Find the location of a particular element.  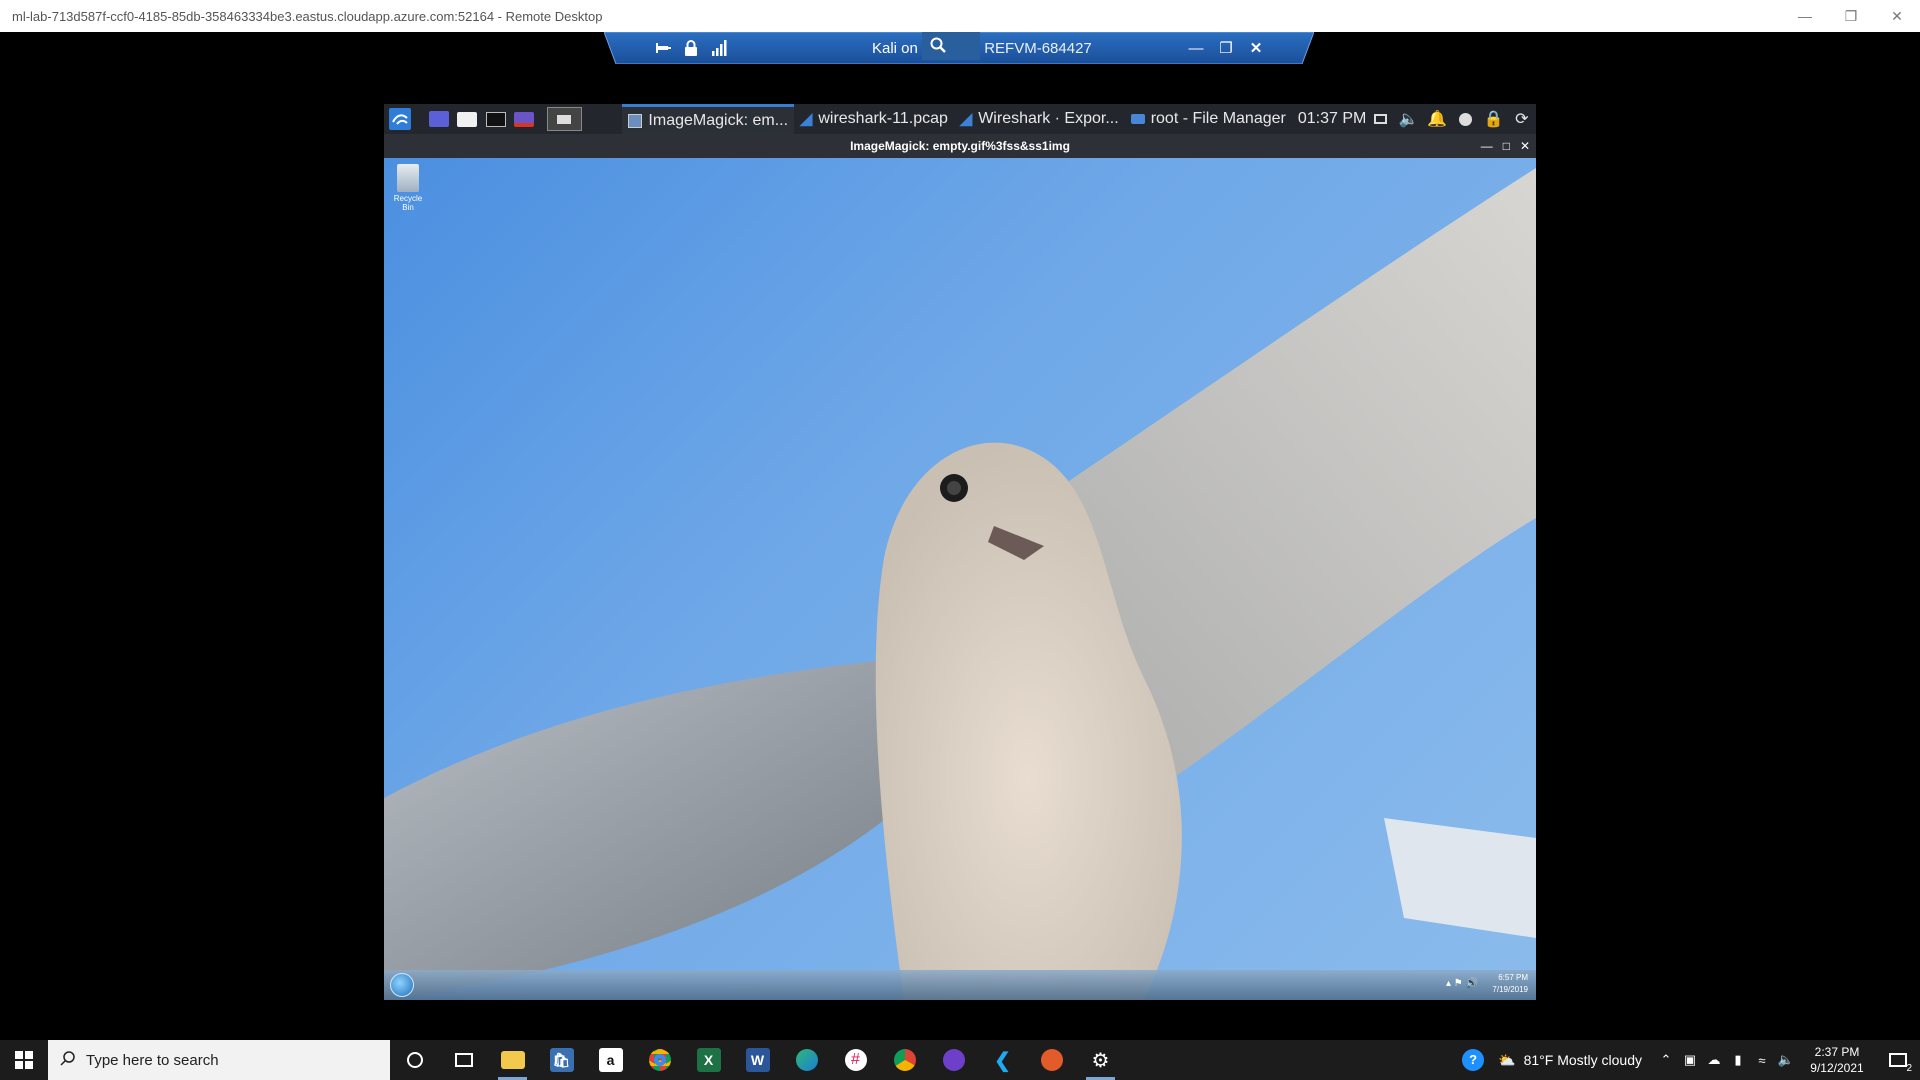

windows-start-icon is located at coordinates (24, 1060).